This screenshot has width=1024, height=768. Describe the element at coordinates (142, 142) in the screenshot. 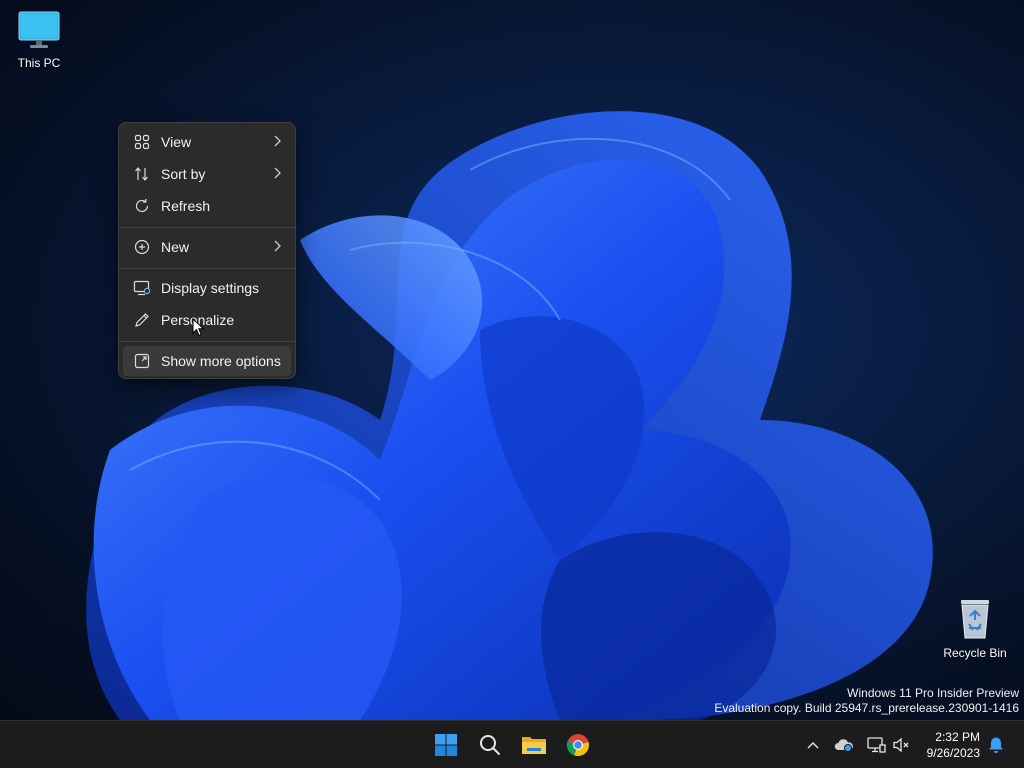

I see `view-grid-icon` at that location.